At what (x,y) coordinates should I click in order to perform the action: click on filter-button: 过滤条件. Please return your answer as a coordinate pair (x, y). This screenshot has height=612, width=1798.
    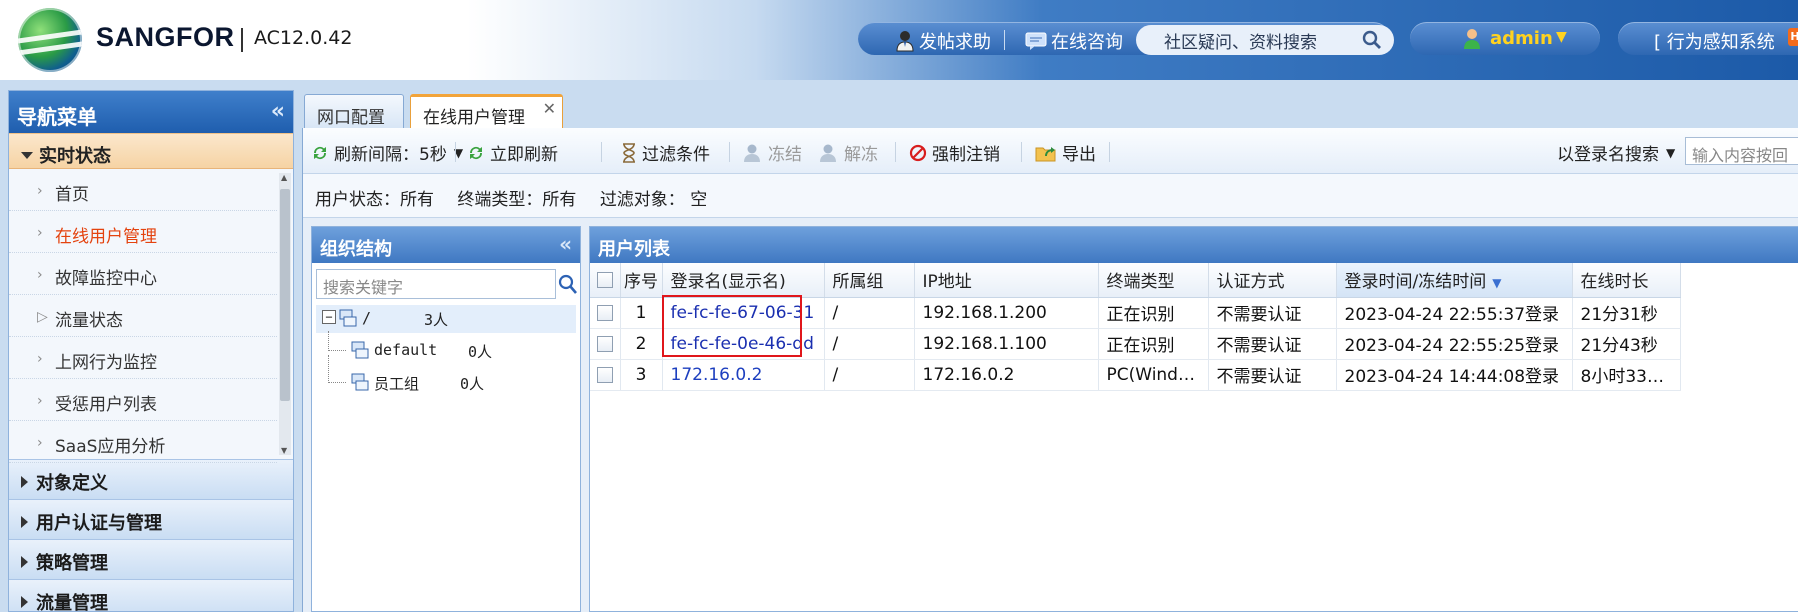
    Looking at the image, I should click on (665, 152).